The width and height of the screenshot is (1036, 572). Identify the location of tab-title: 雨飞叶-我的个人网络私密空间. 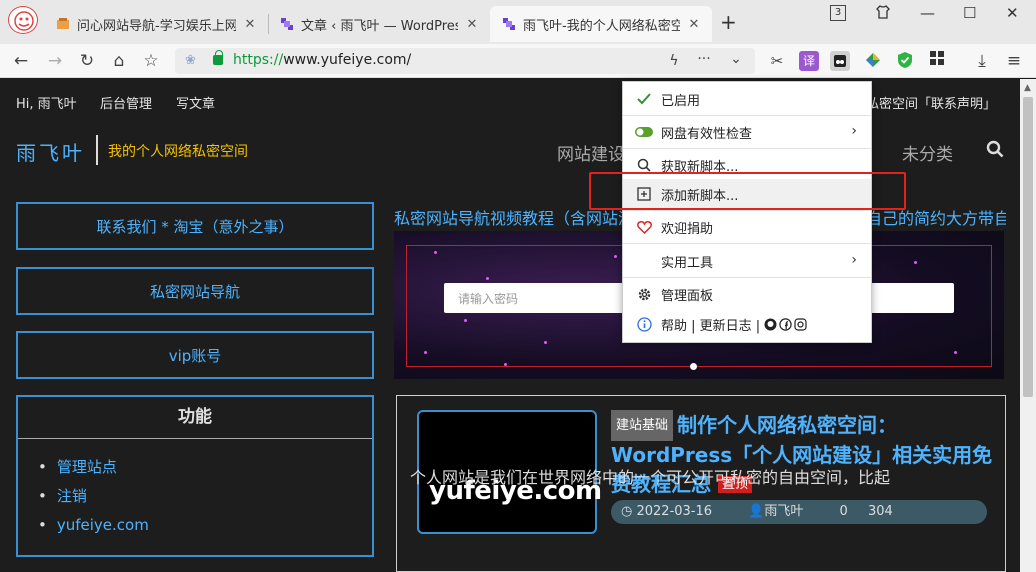
(601, 26).